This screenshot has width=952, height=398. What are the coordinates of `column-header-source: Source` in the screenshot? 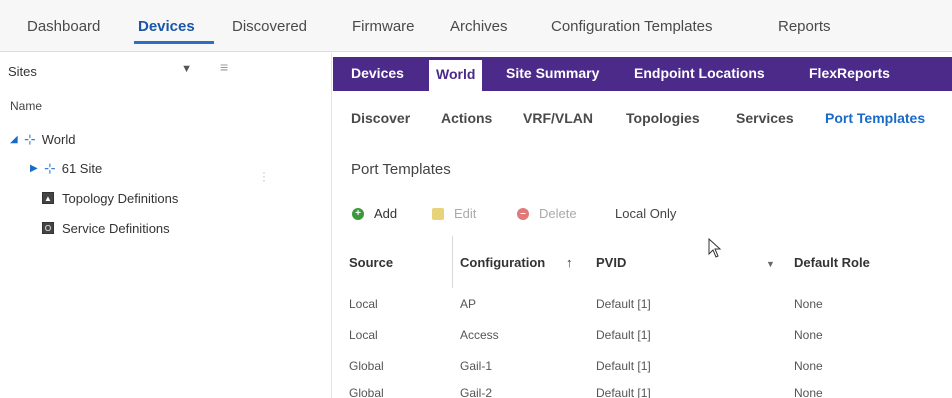 It's located at (371, 262).